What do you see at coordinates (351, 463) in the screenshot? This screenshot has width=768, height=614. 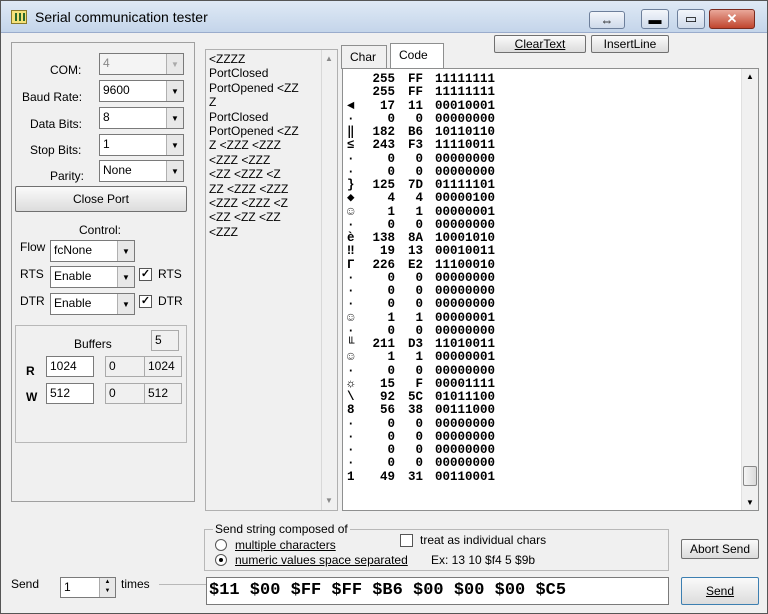 I see `code-ch-cell: ·` at bounding box center [351, 463].